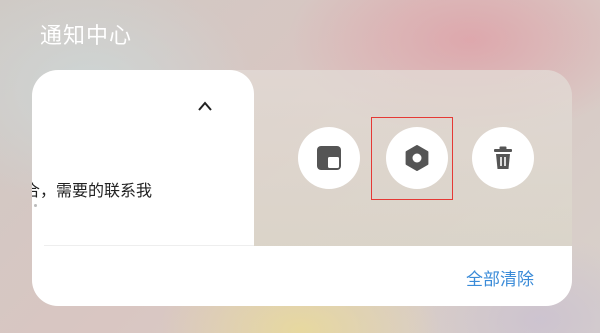 This screenshot has width=600, height=333. I want to click on trash-icon, so click(503, 157).